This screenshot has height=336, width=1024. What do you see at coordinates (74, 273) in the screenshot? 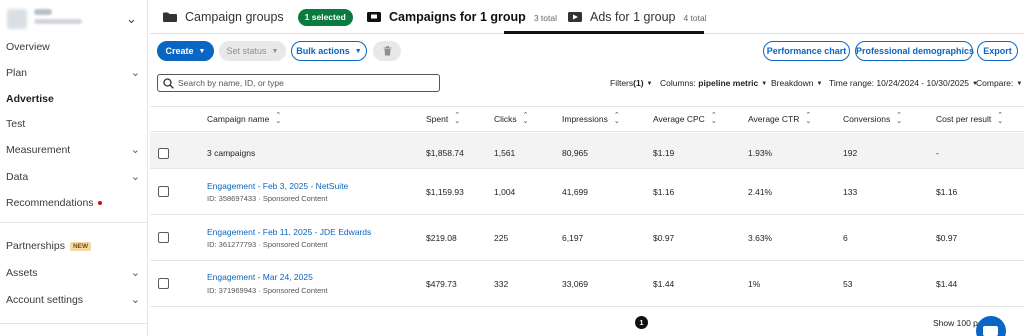
I see `sidebar-item-assets: Assets ⌄` at bounding box center [74, 273].